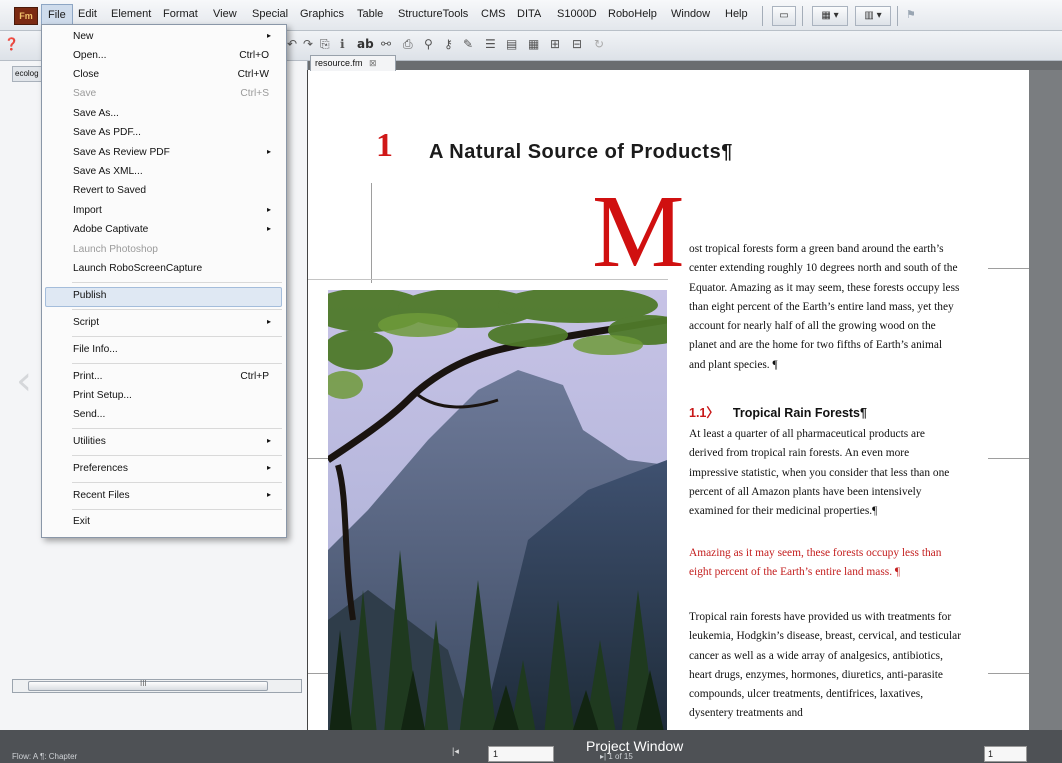 The width and height of the screenshot is (1062, 763). Describe the element at coordinates (178, 55) in the screenshot. I see `menu-item-open: Open... Ctrl+O` at that location.